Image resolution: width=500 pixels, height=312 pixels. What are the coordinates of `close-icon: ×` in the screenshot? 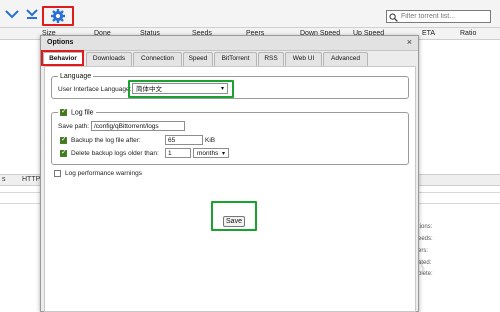 It's located at (409, 42).